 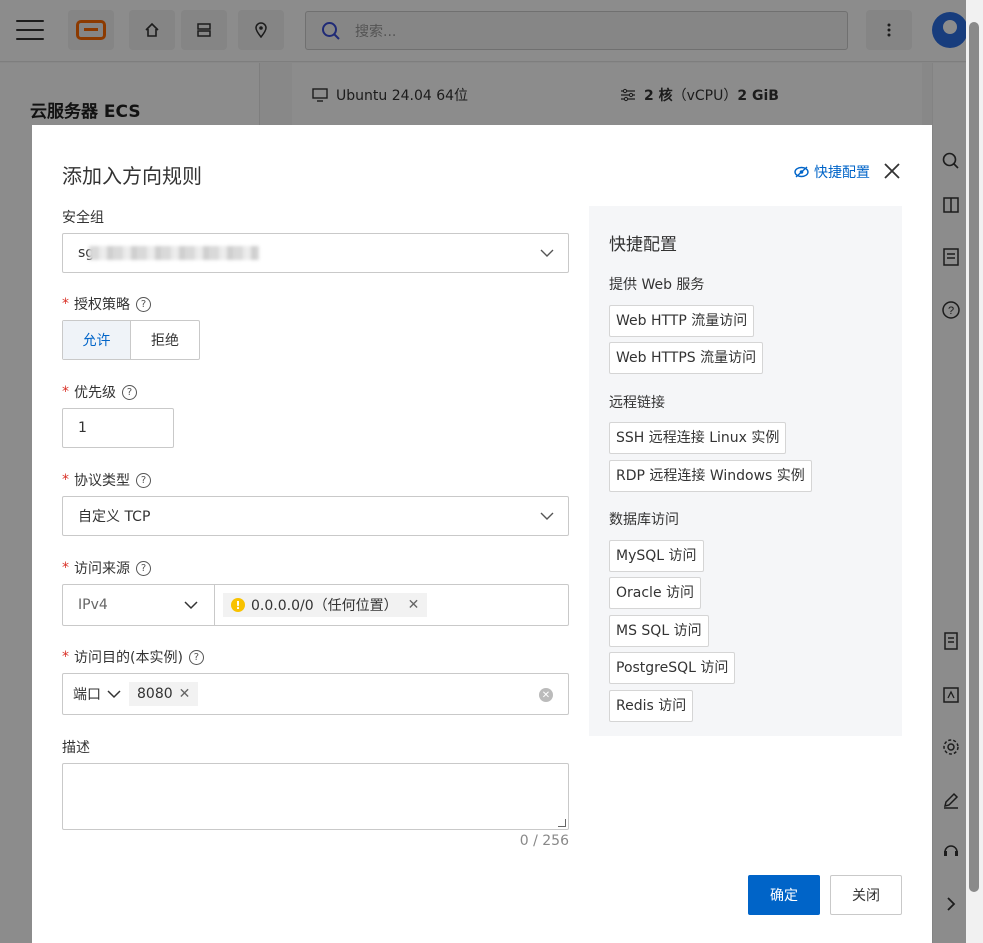 What do you see at coordinates (842, 173) in the screenshot?
I see `quick-config-text: 快捷配置` at bounding box center [842, 173].